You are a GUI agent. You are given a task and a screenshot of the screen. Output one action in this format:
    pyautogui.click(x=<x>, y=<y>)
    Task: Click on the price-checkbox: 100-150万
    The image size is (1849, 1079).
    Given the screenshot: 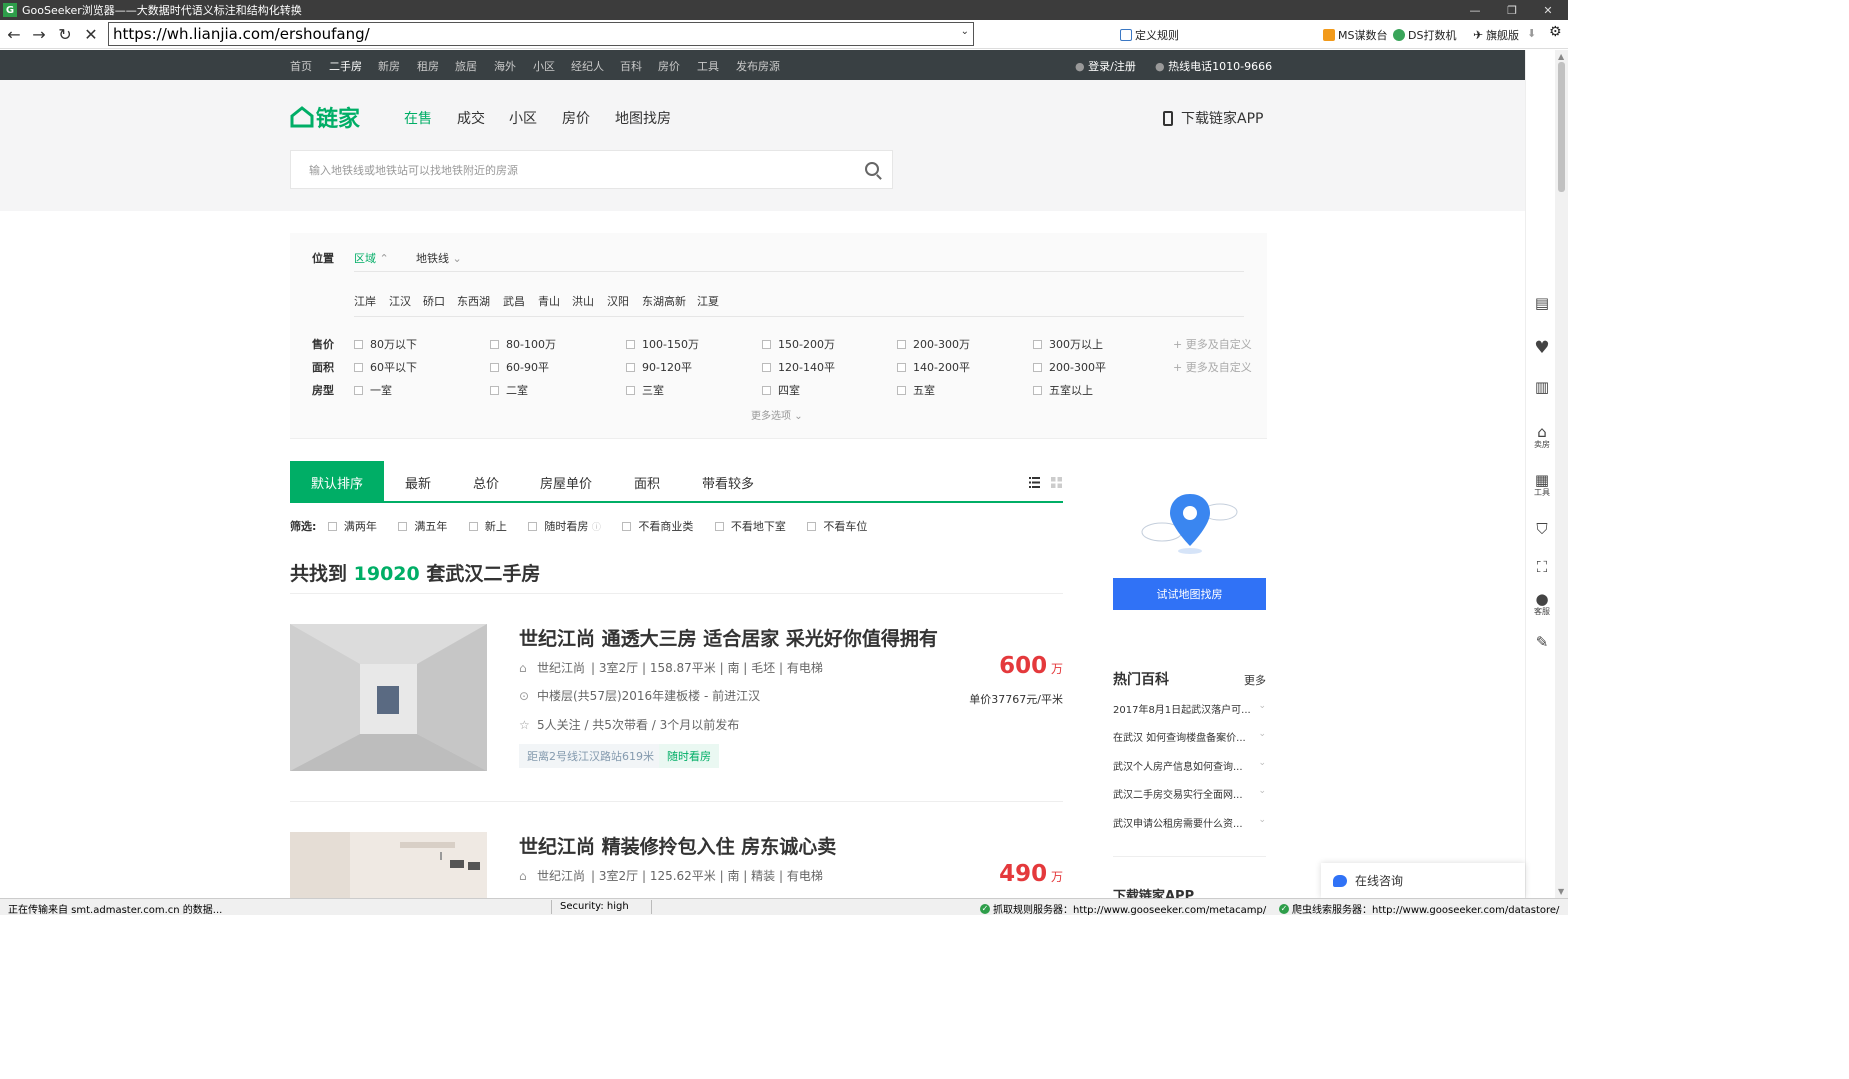 What is the action you would take?
    pyautogui.click(x=662, y=344)
    